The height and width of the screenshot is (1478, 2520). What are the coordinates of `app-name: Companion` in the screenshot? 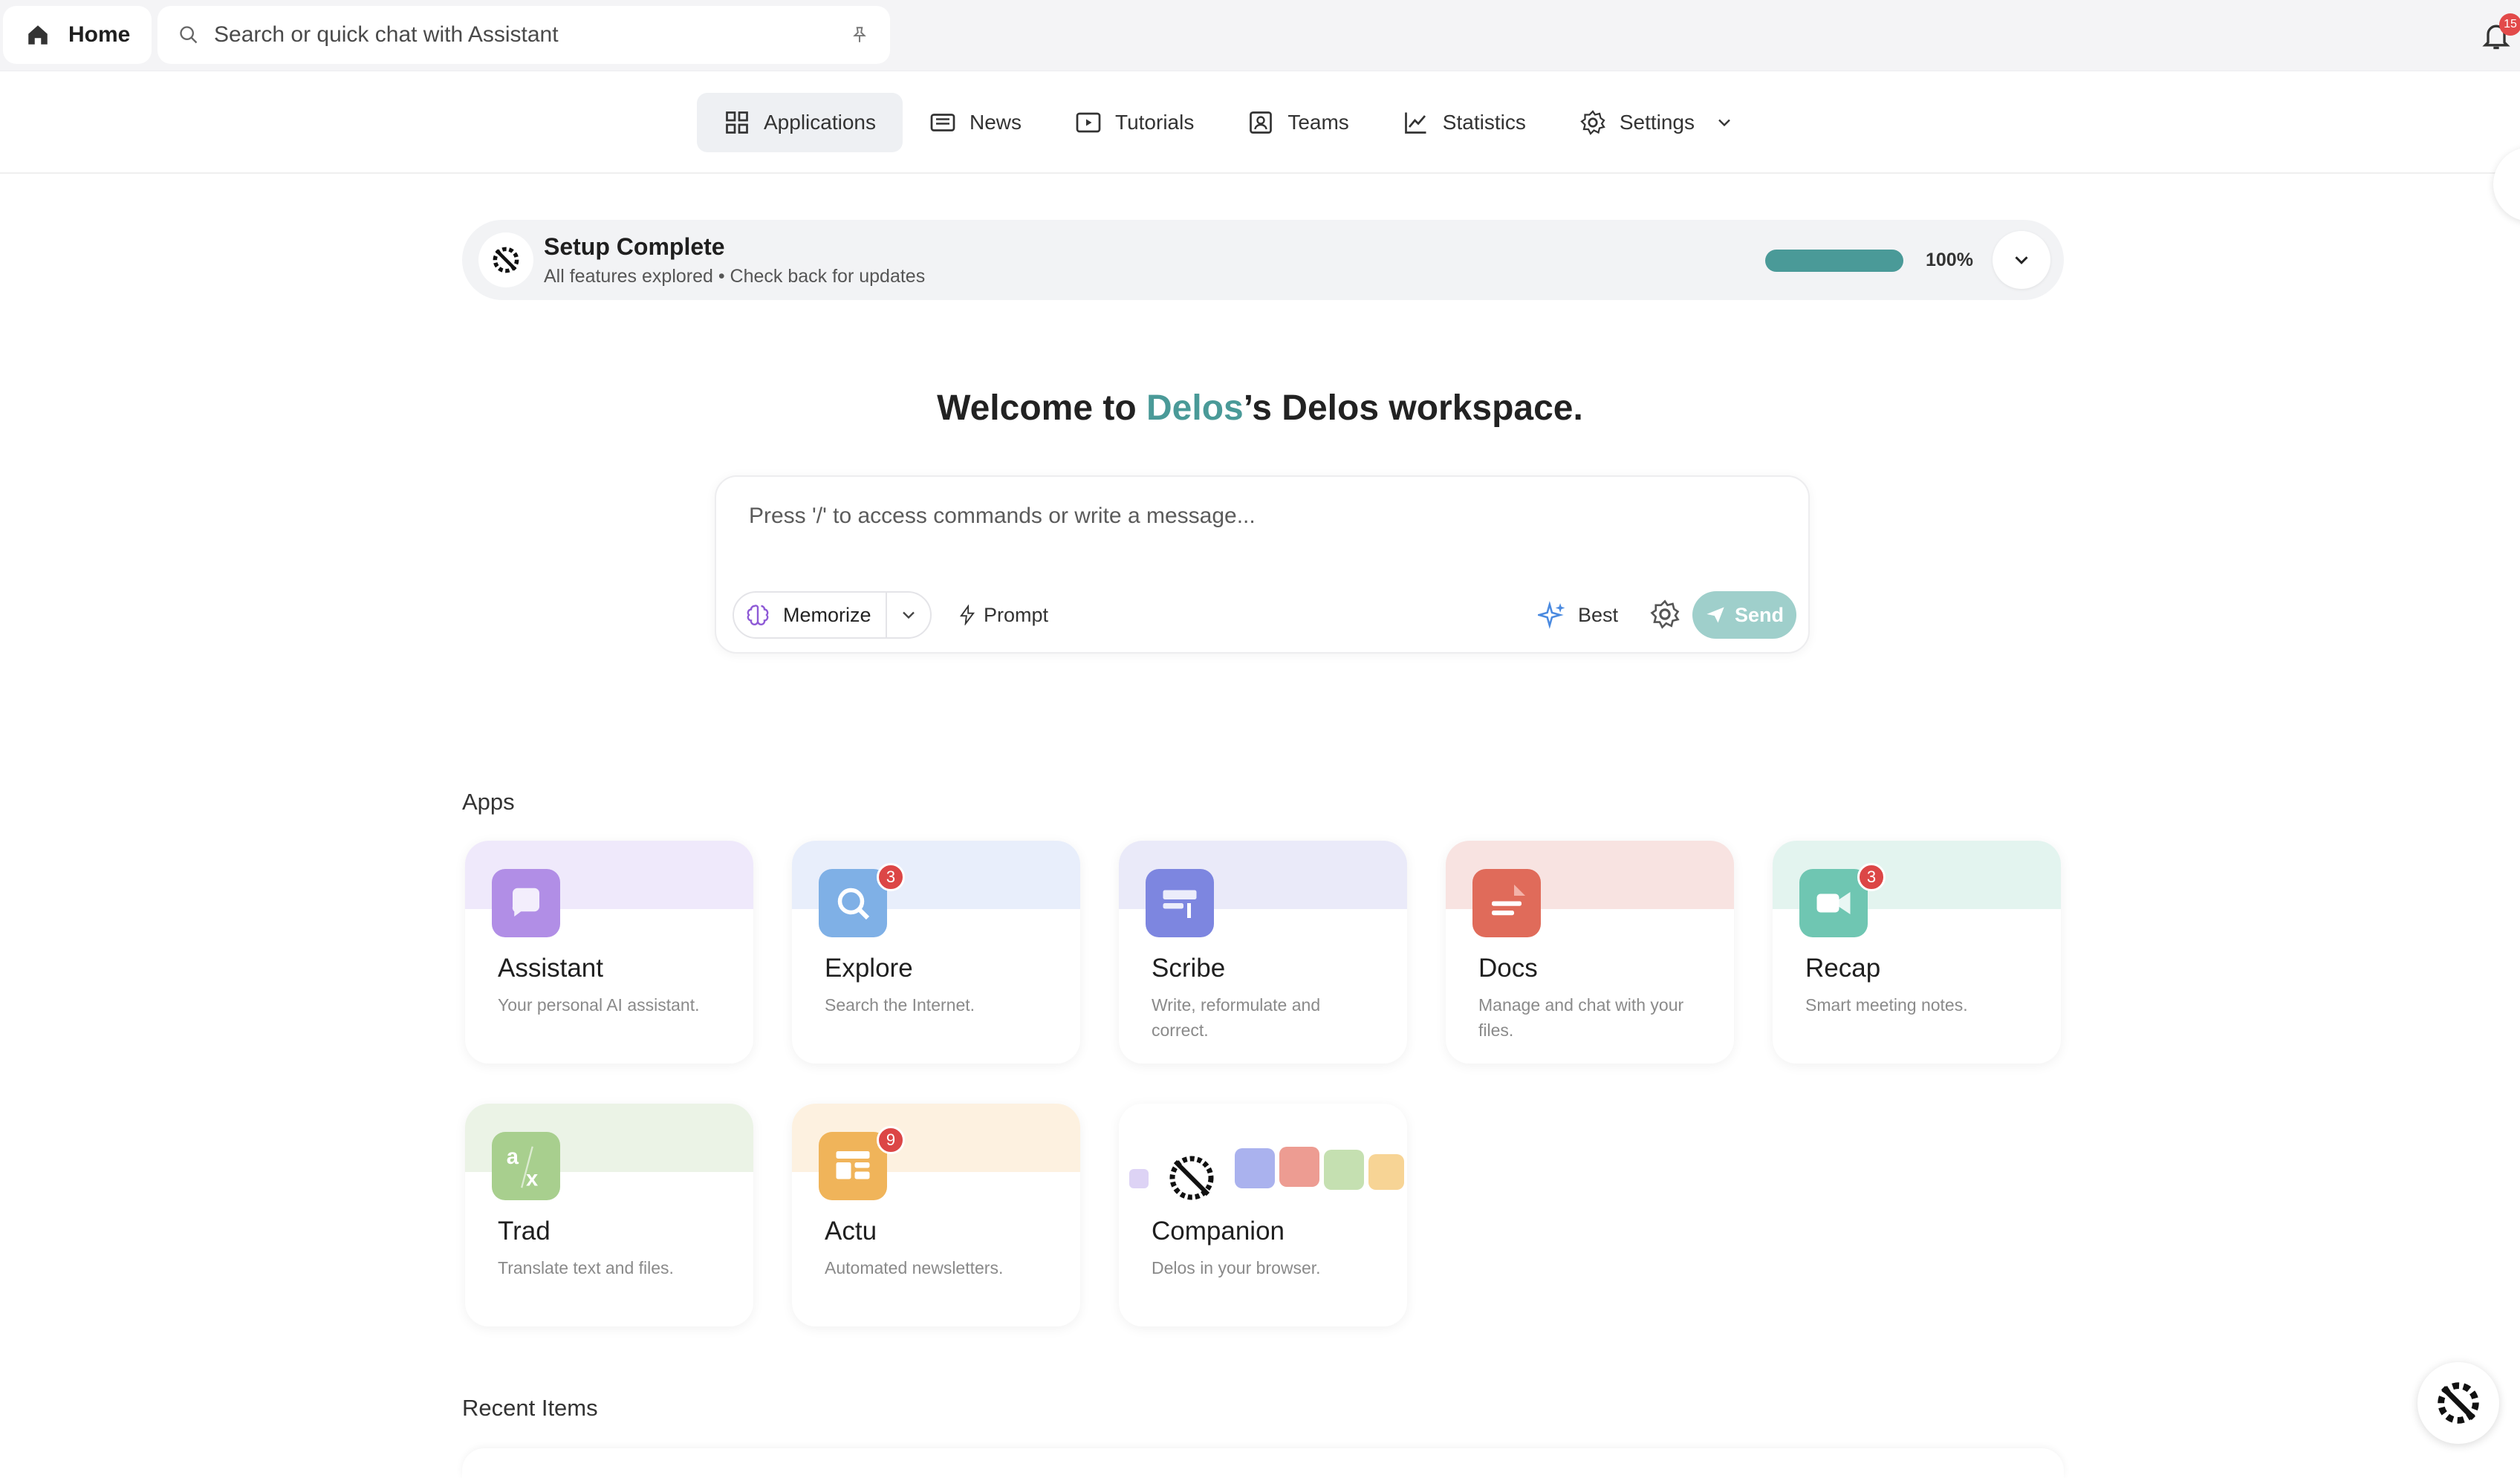 It's located at (1218, 1231).